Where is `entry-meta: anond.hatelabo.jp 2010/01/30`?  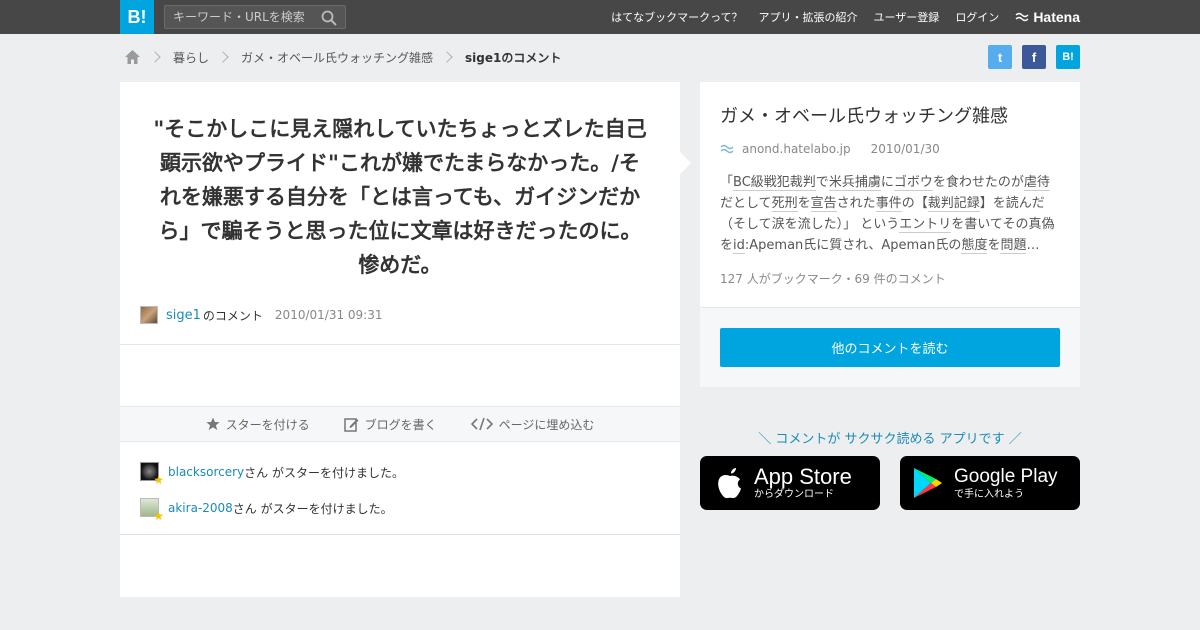
entry-meta: anond.hatelabo.jp 2010/01/30 is located at coordinates (830, 149).